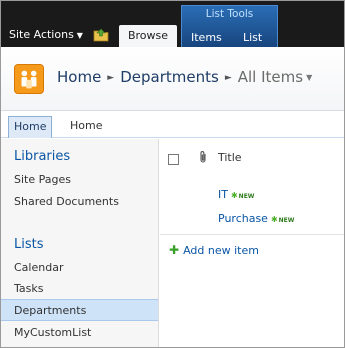 Image resolution: width=345 pixels, height=348 pixels. I want to click on list-item: Purchase ✱NEW, so click(256, 218).